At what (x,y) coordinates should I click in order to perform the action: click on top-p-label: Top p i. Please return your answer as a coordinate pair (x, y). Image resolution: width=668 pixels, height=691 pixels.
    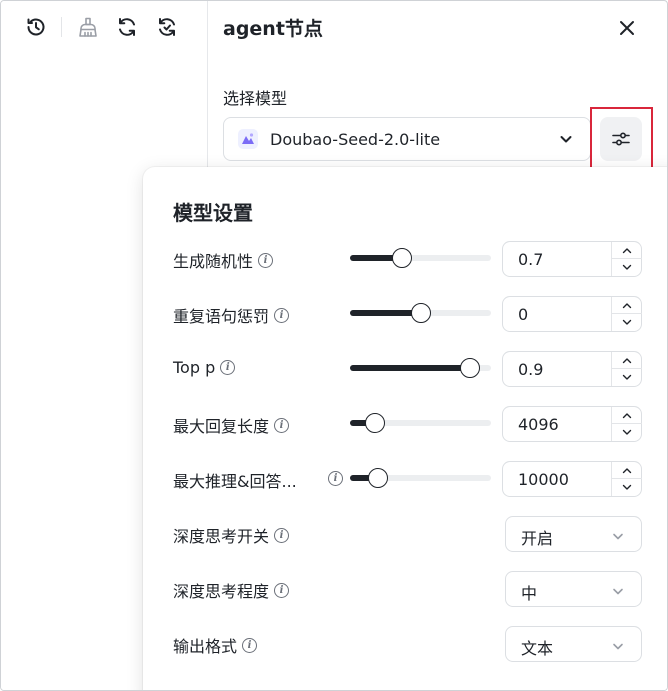
    Looking at the image, I should click on (204, 367).